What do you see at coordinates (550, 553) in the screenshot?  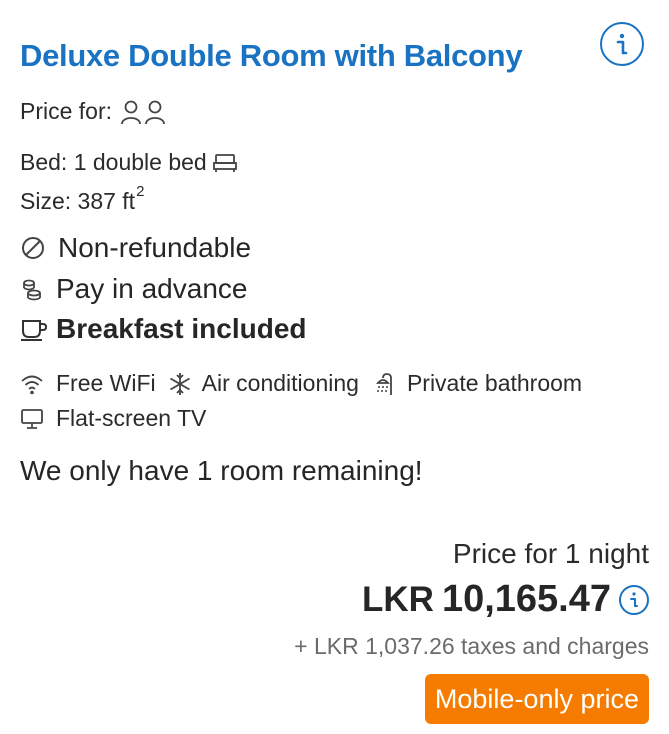 I see `nights-label: Price for 1 night` at bounding box center [550, 553].